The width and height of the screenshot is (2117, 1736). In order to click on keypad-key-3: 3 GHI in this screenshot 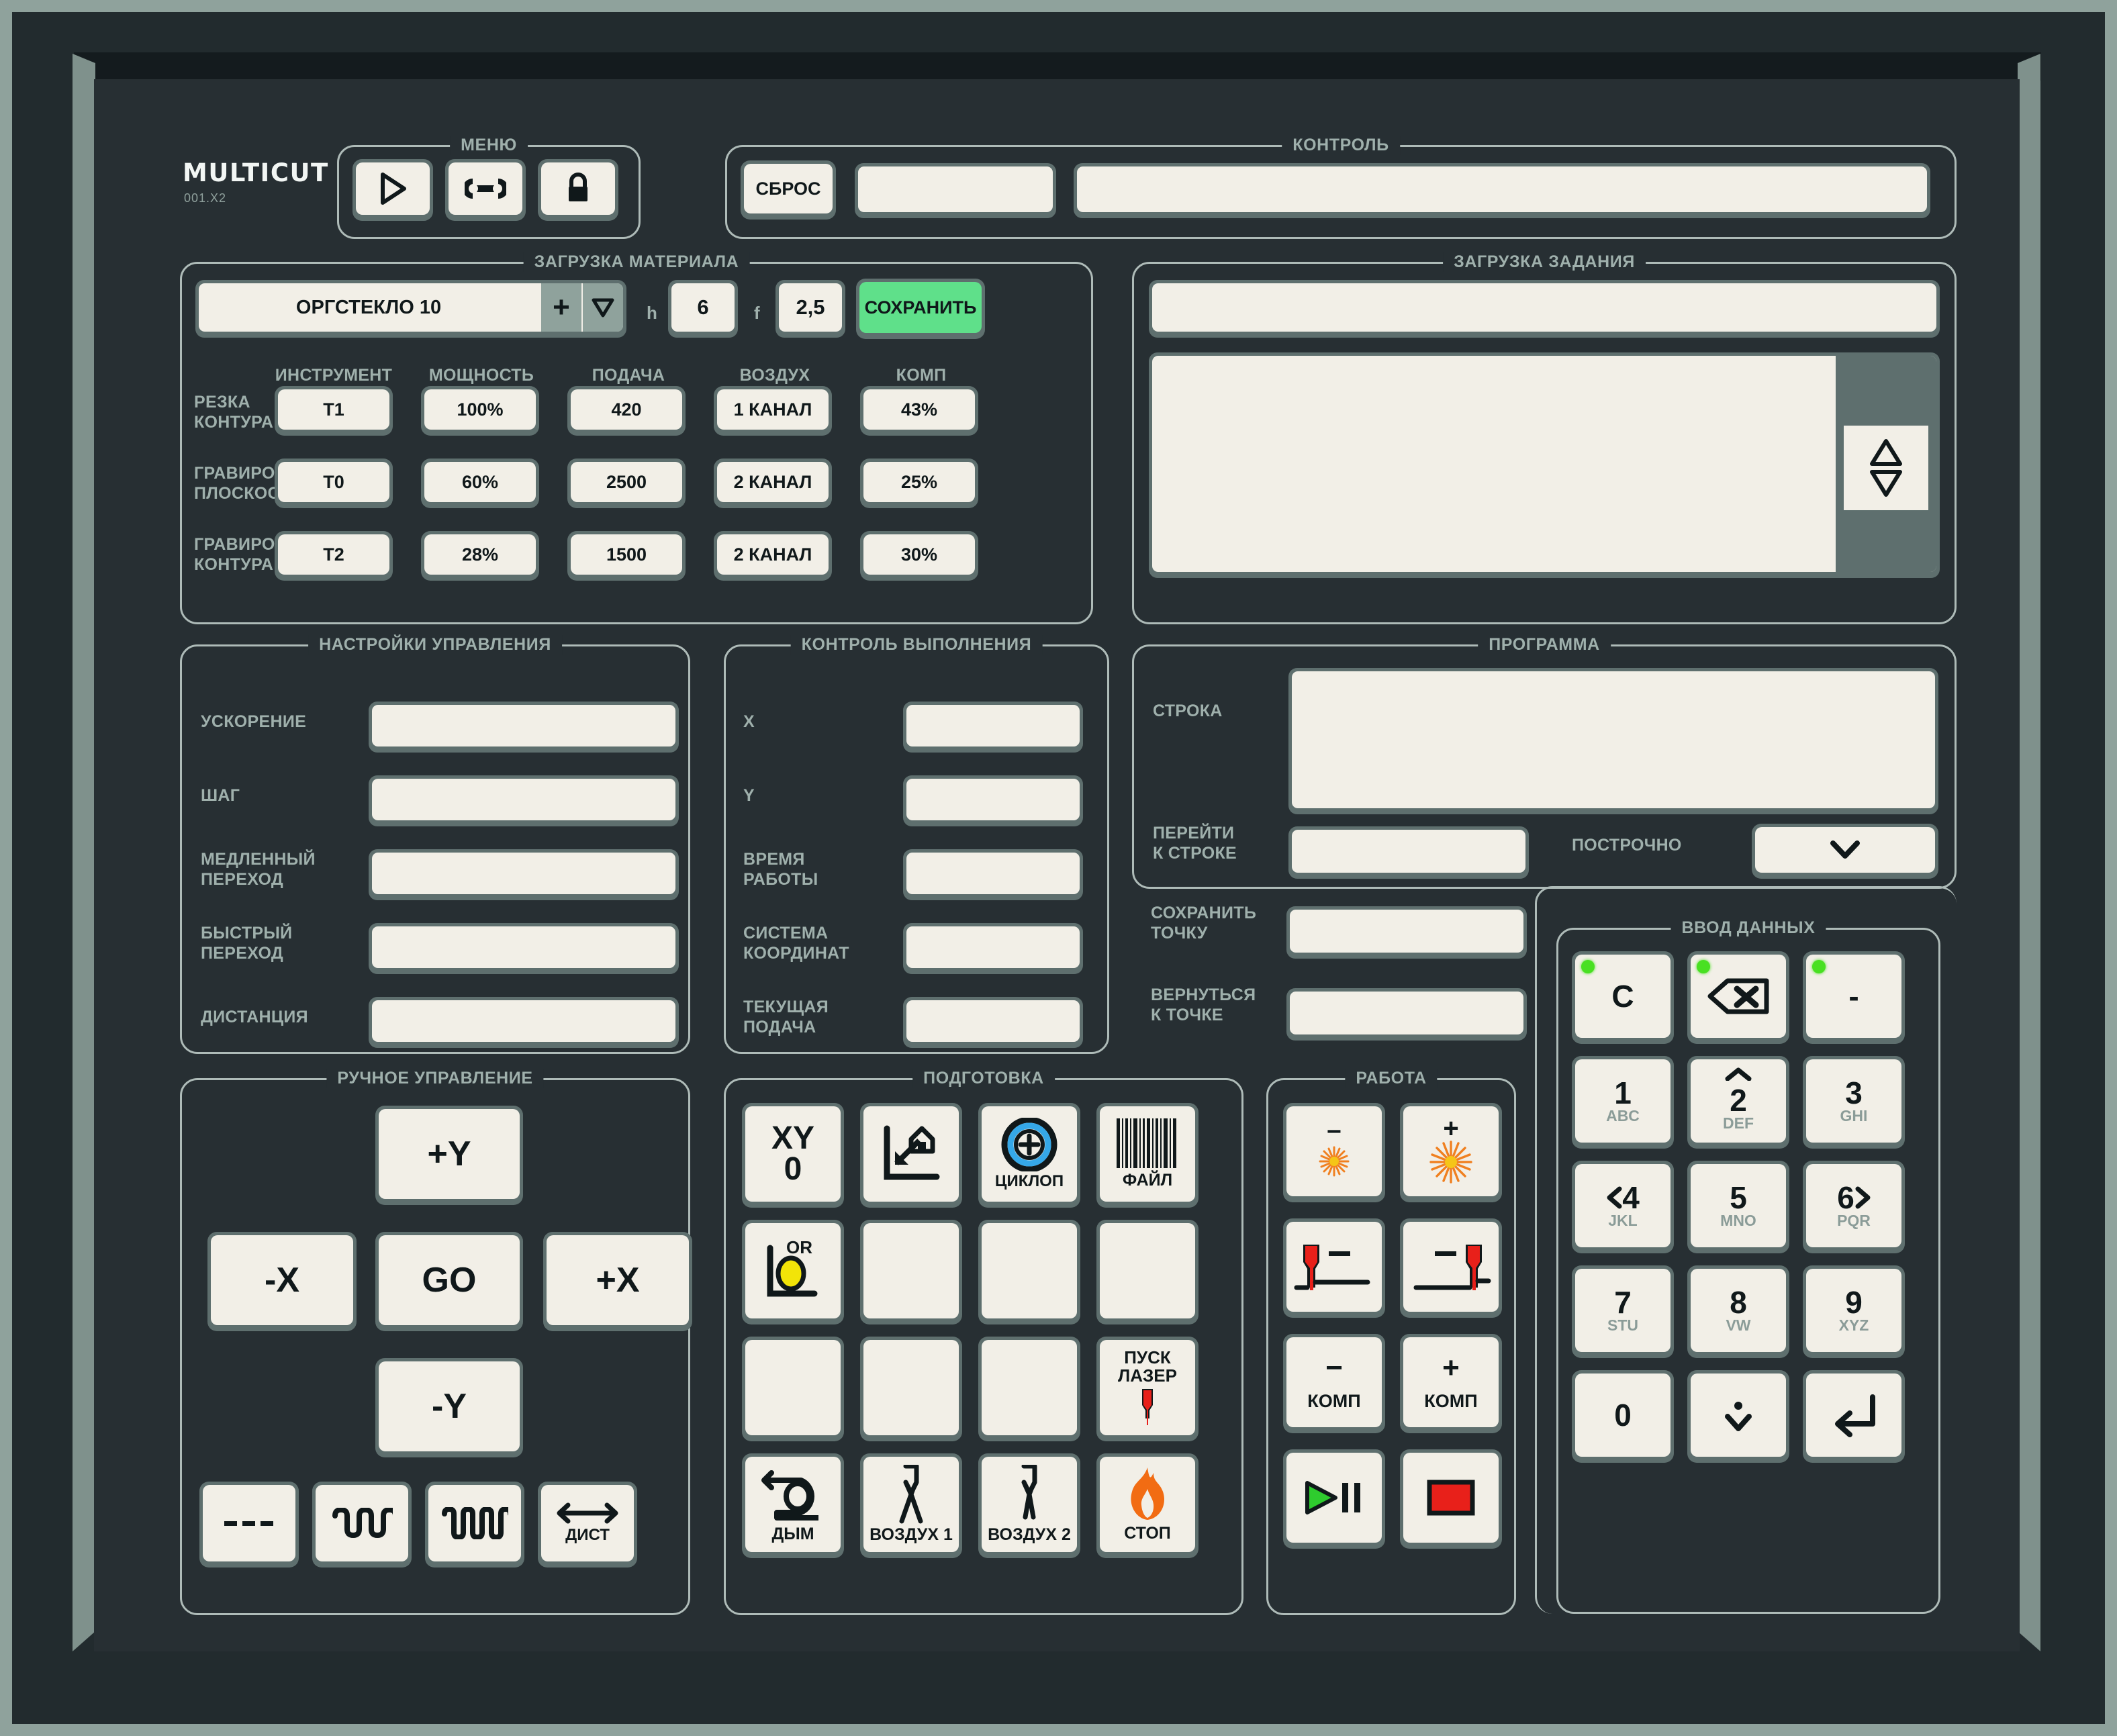, I will do `click(1854, 1102)`.